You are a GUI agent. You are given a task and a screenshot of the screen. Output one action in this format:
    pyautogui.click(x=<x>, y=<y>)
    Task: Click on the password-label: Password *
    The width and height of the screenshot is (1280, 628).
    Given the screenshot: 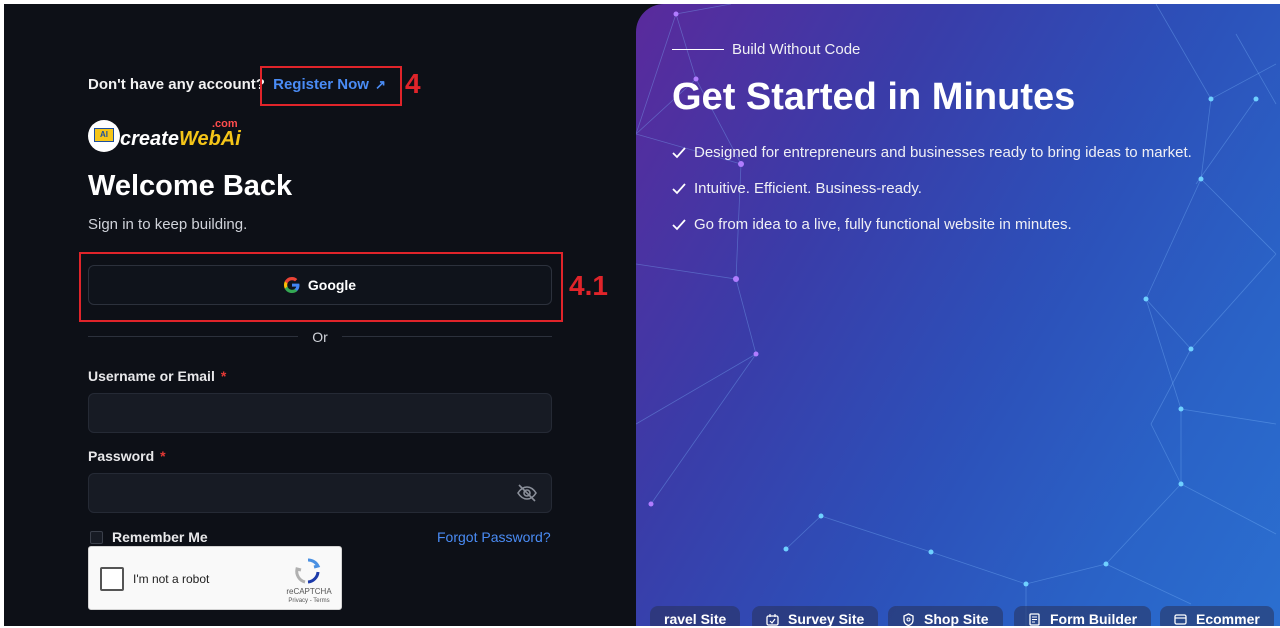 What is the action you would take?
    pyautogui.click(x=127, y=456)
    